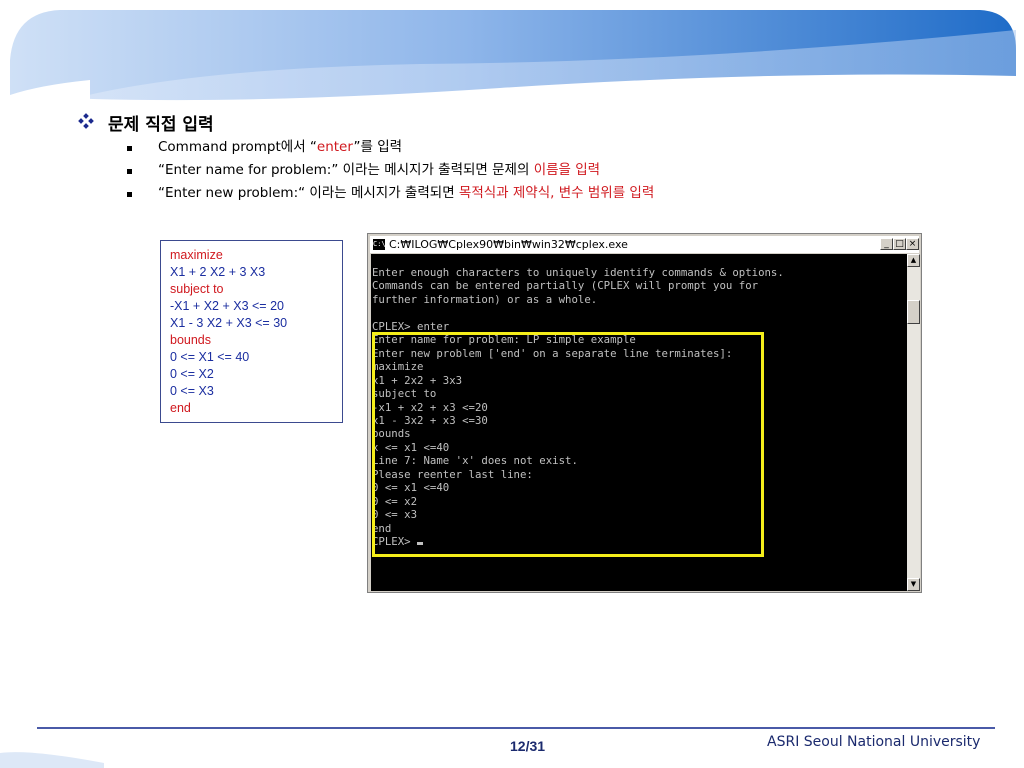  I want to click on console-line: further information) or as a whole., so click(485, 299).